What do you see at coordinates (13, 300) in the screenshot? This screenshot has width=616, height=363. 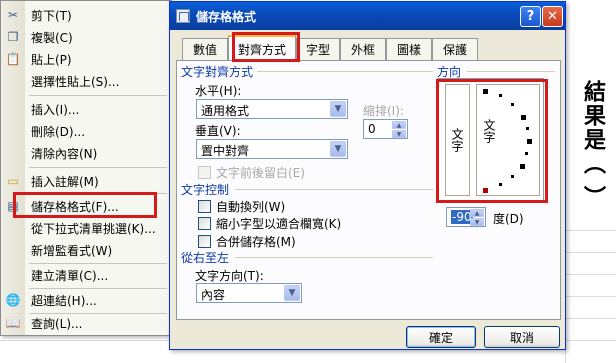 I see `hyperlink-icon: 🌐` at bounding box center [13, 300].